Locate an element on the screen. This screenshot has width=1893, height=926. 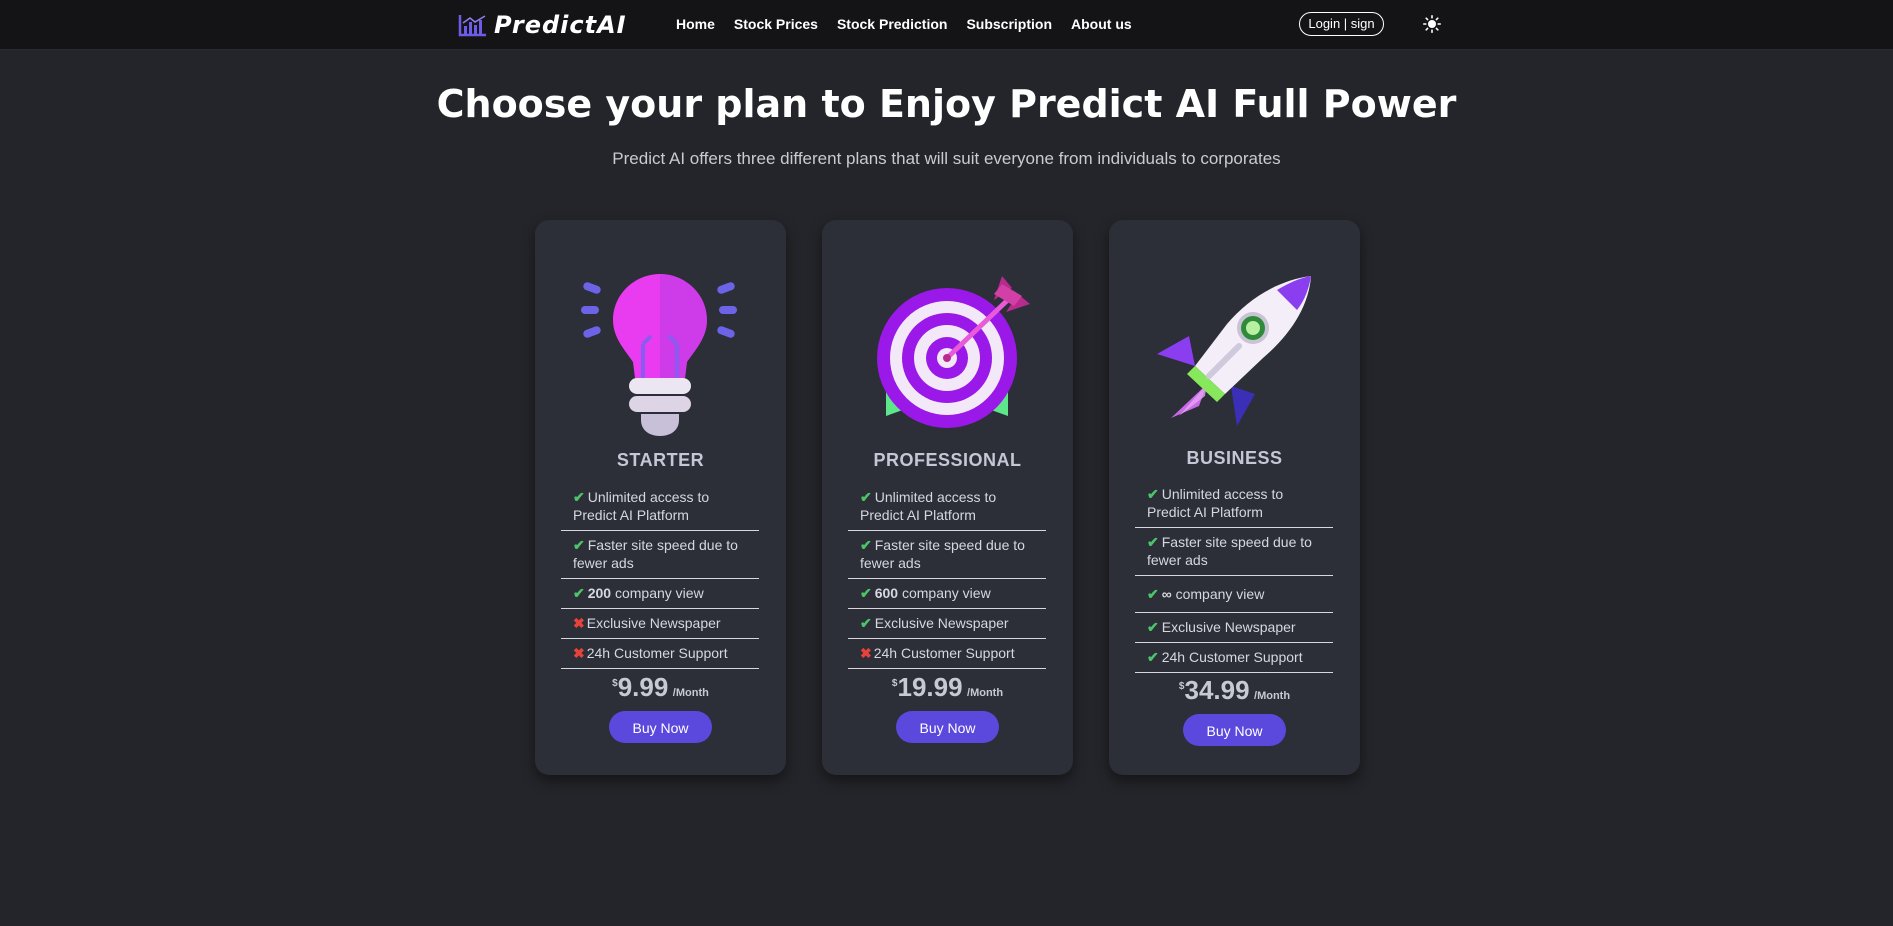
nav-link-stock-prices: Stock Prices is located at coordinates (776, 24).